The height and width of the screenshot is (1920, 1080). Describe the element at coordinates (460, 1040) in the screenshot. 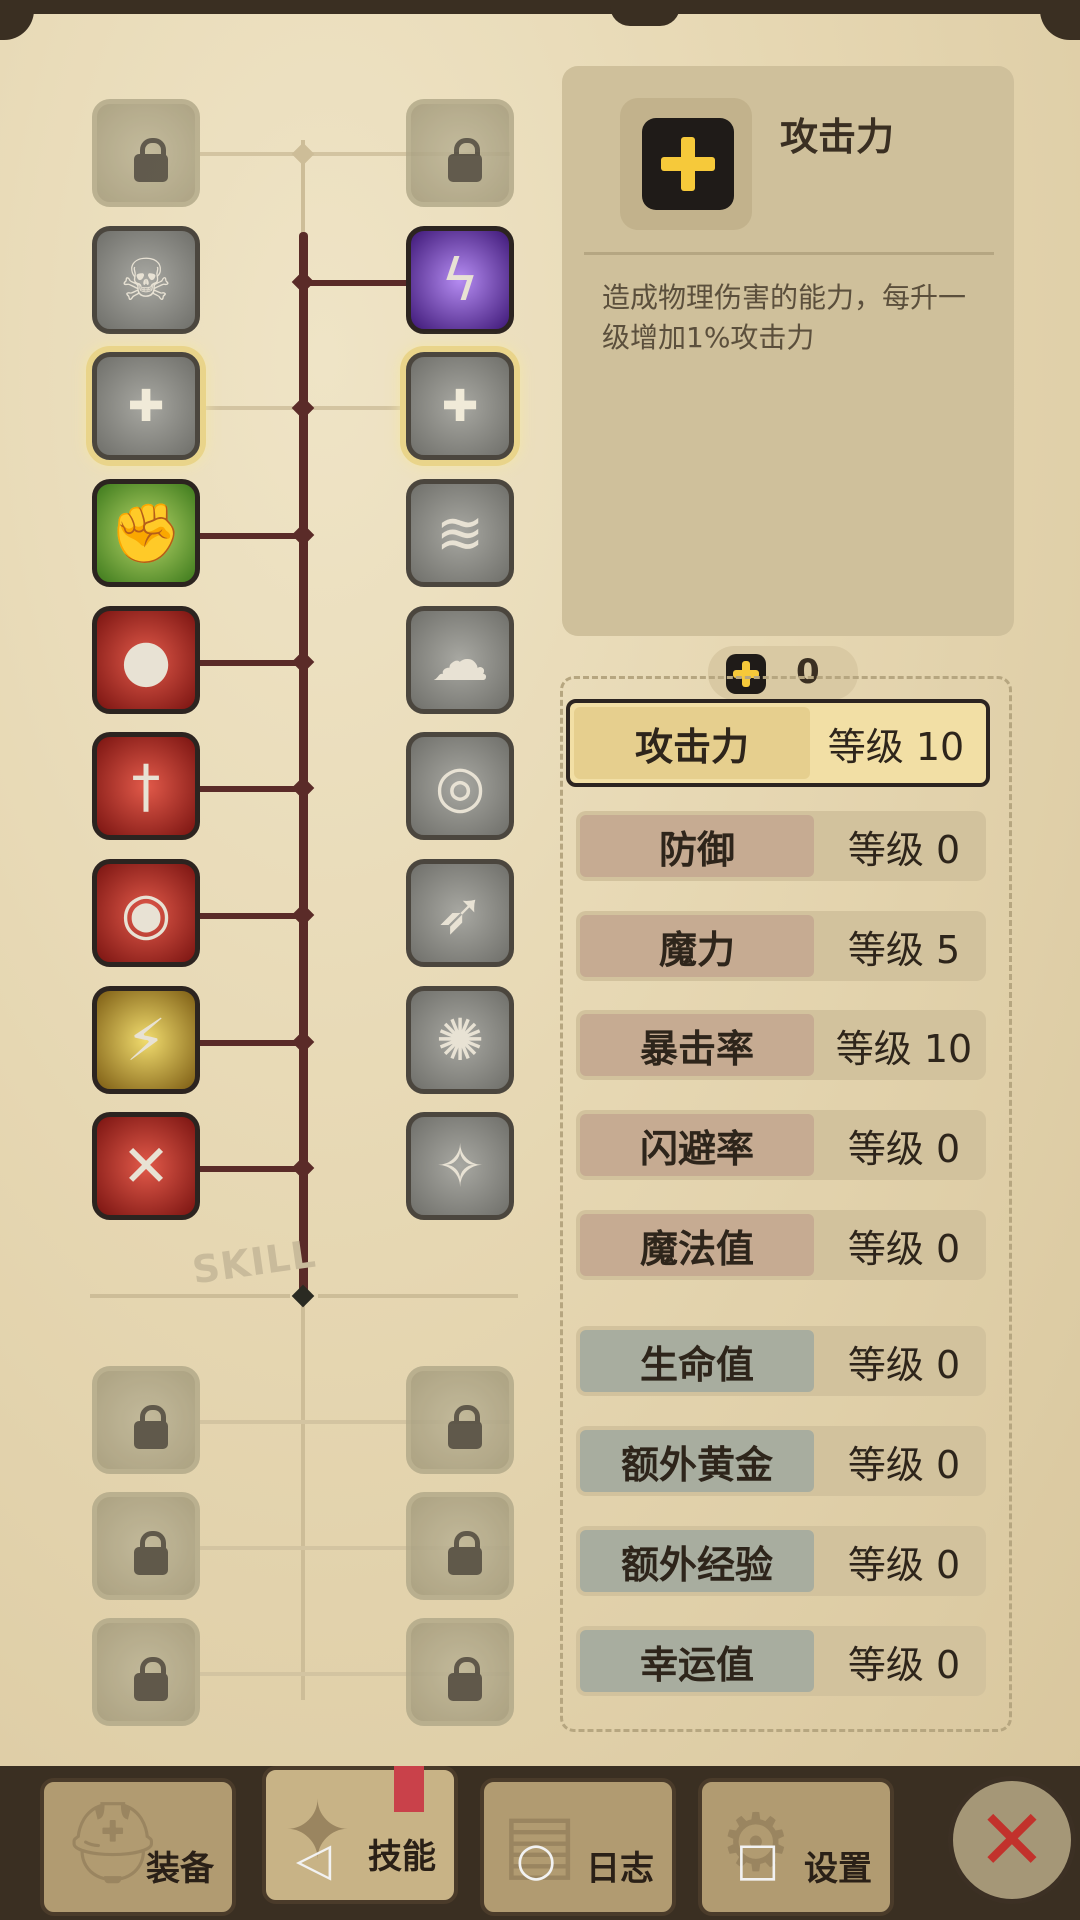

I see `vortex-icon: ✺` at that location.